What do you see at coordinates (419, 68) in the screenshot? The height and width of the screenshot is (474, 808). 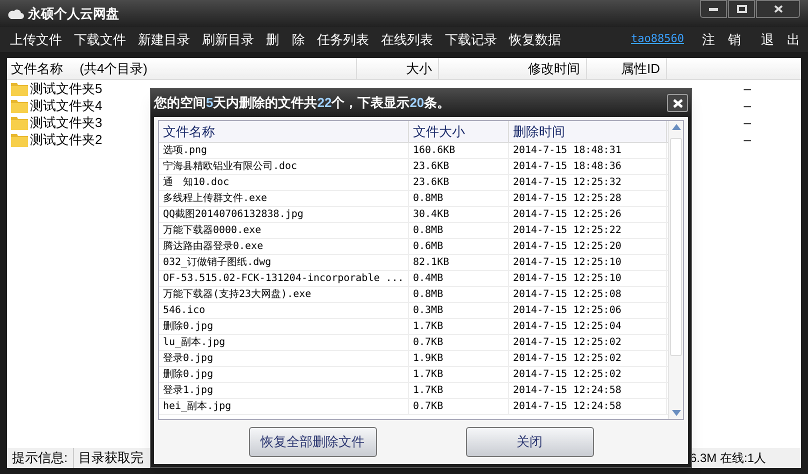 I see `column-header: 大小` at bounding box center [419, 68].